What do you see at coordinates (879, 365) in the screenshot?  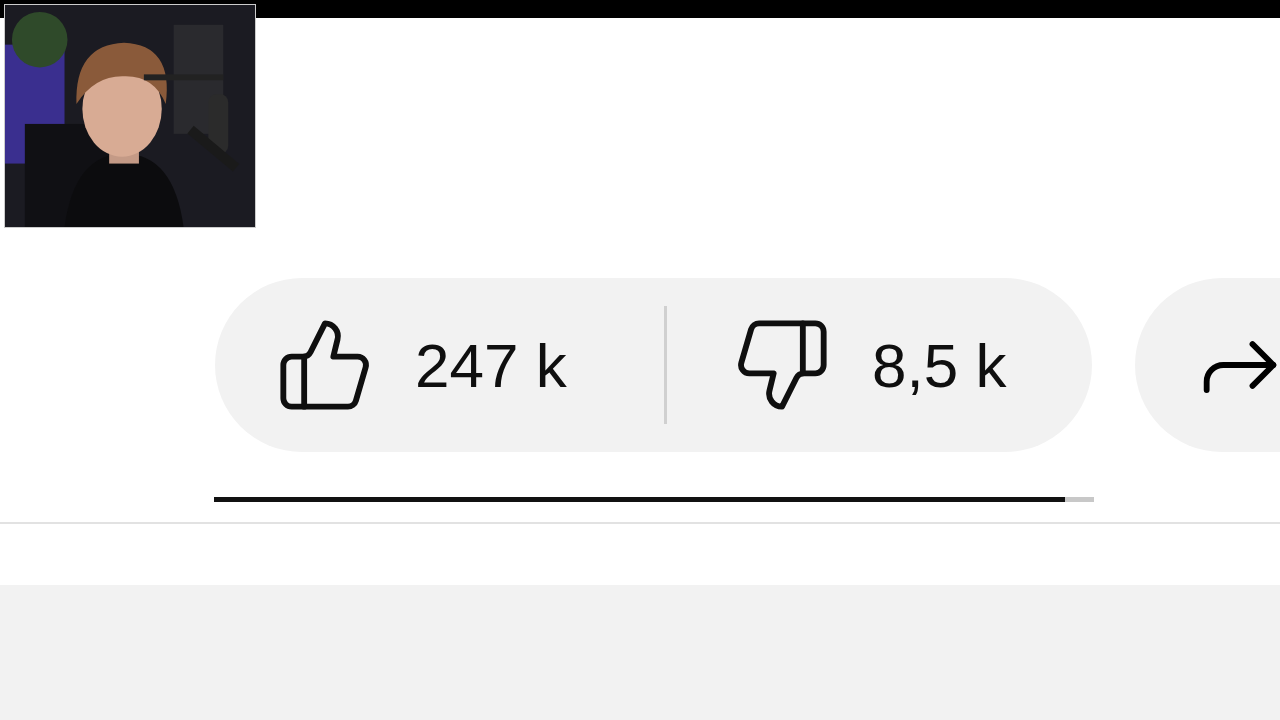 I see `dislike-button: 8,5 k` at bounding box center [879, 365].